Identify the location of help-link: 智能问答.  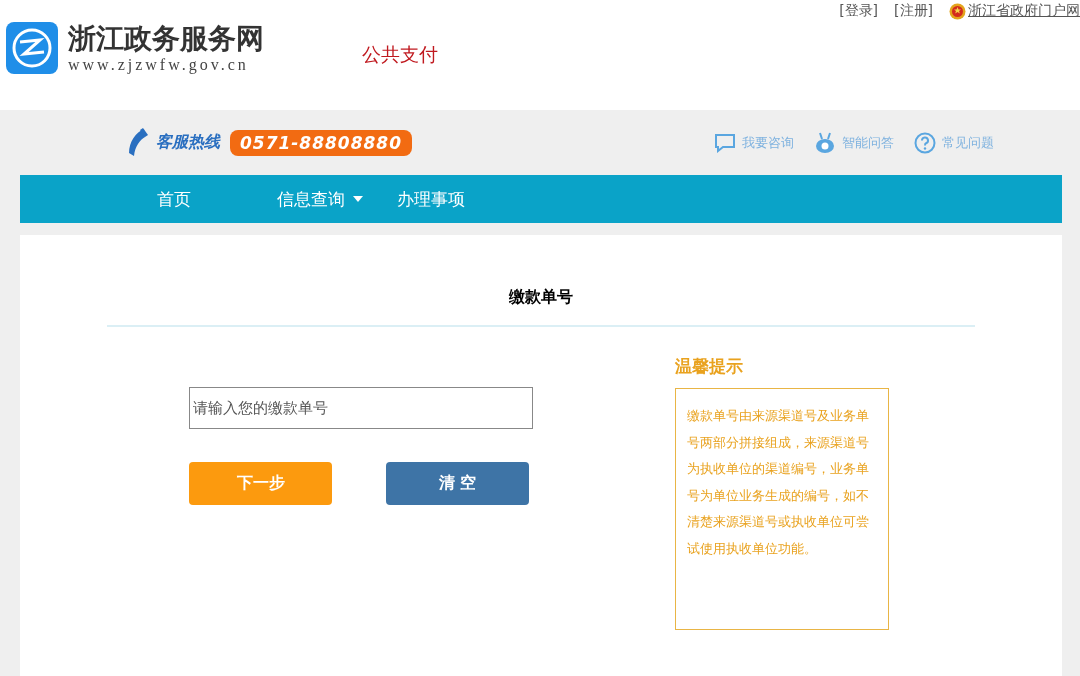
(868, 142).